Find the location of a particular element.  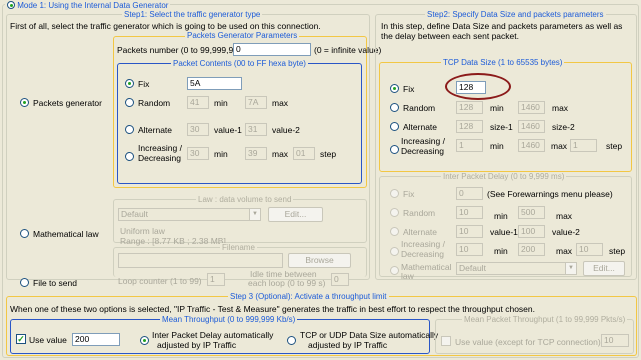

filename-input is located at coordinates (200, 260).